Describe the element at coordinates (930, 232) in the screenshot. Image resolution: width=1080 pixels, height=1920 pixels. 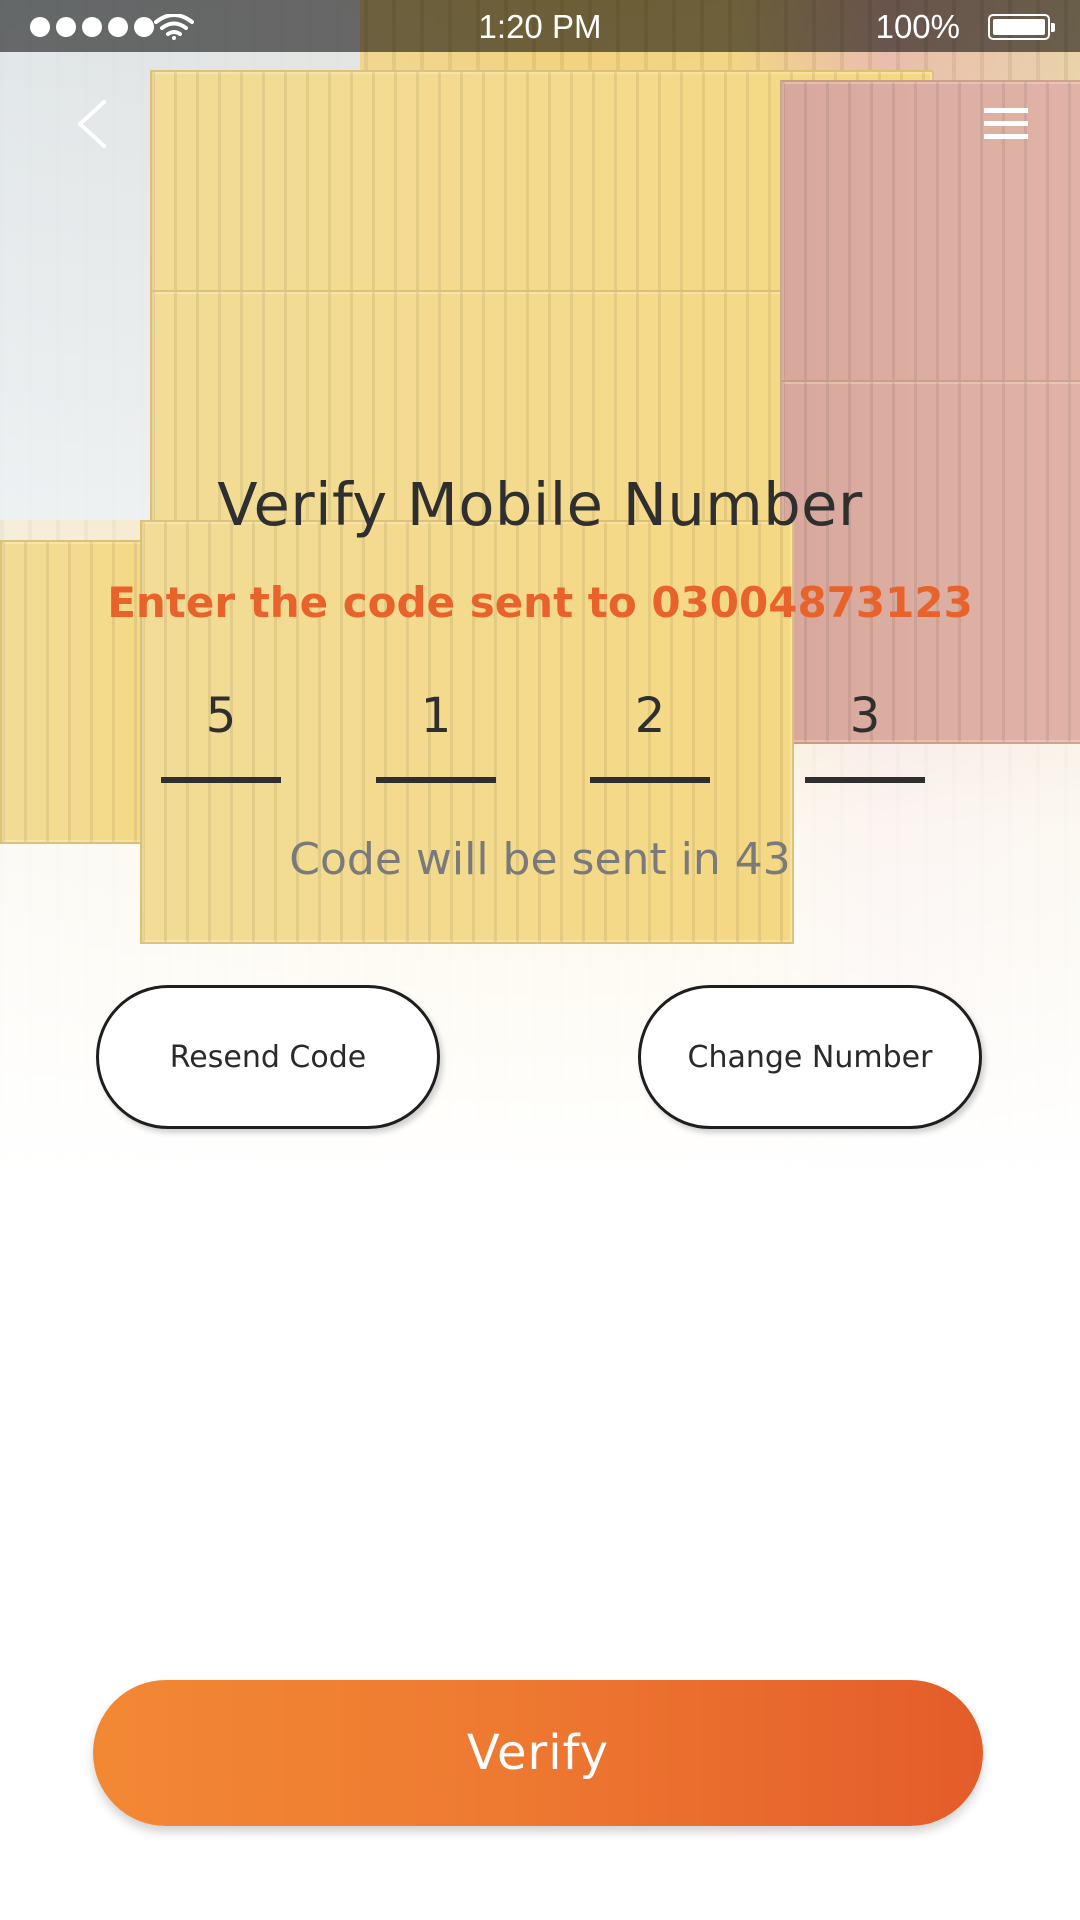
I see `container-red-top` at that location.